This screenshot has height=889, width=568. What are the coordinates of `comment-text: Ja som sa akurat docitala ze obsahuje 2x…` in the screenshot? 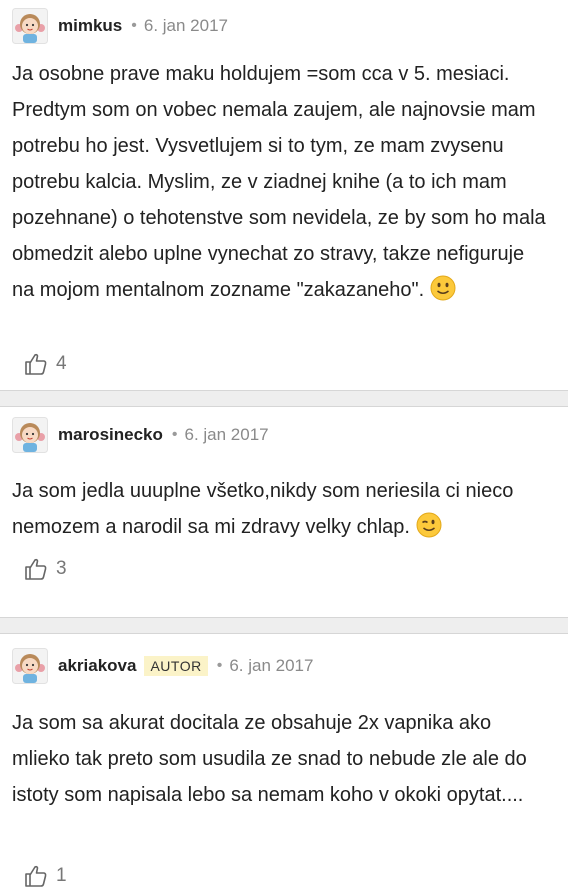 It's located at (281, 759).